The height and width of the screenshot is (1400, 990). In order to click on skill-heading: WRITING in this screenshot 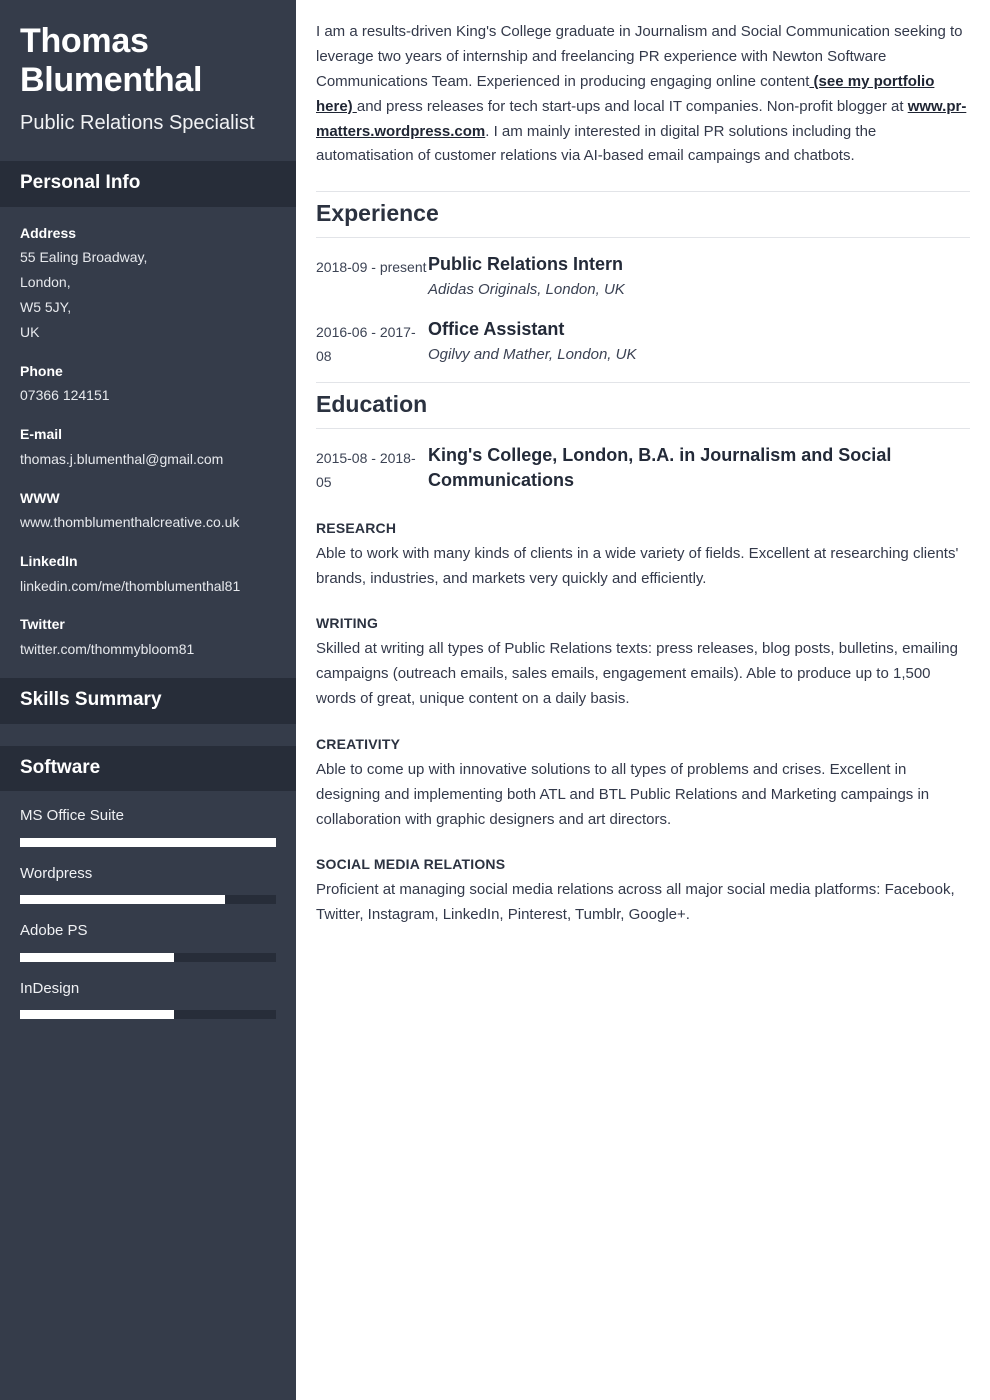, I will do `click(347, 623)`.